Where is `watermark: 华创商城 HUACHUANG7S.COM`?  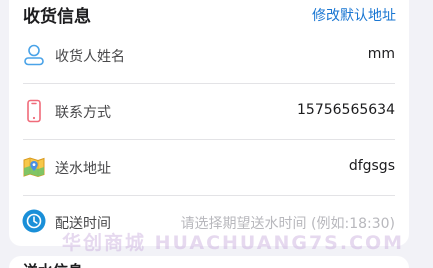
watermark: 华创商城 HUACHUANG7S.COM is located at coordinates (233, 243).